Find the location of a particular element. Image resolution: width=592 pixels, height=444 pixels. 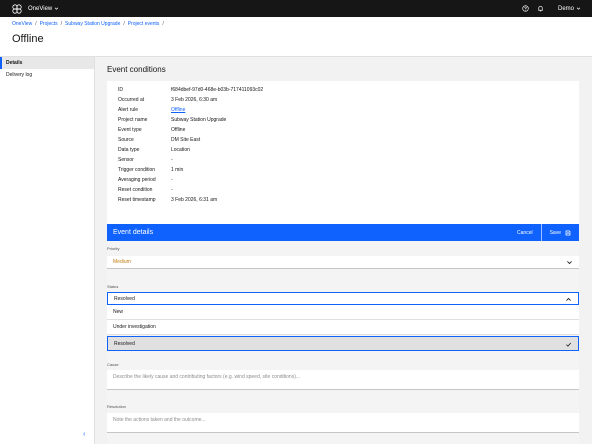

status-option-label: New is located at coordinates (118, 312).